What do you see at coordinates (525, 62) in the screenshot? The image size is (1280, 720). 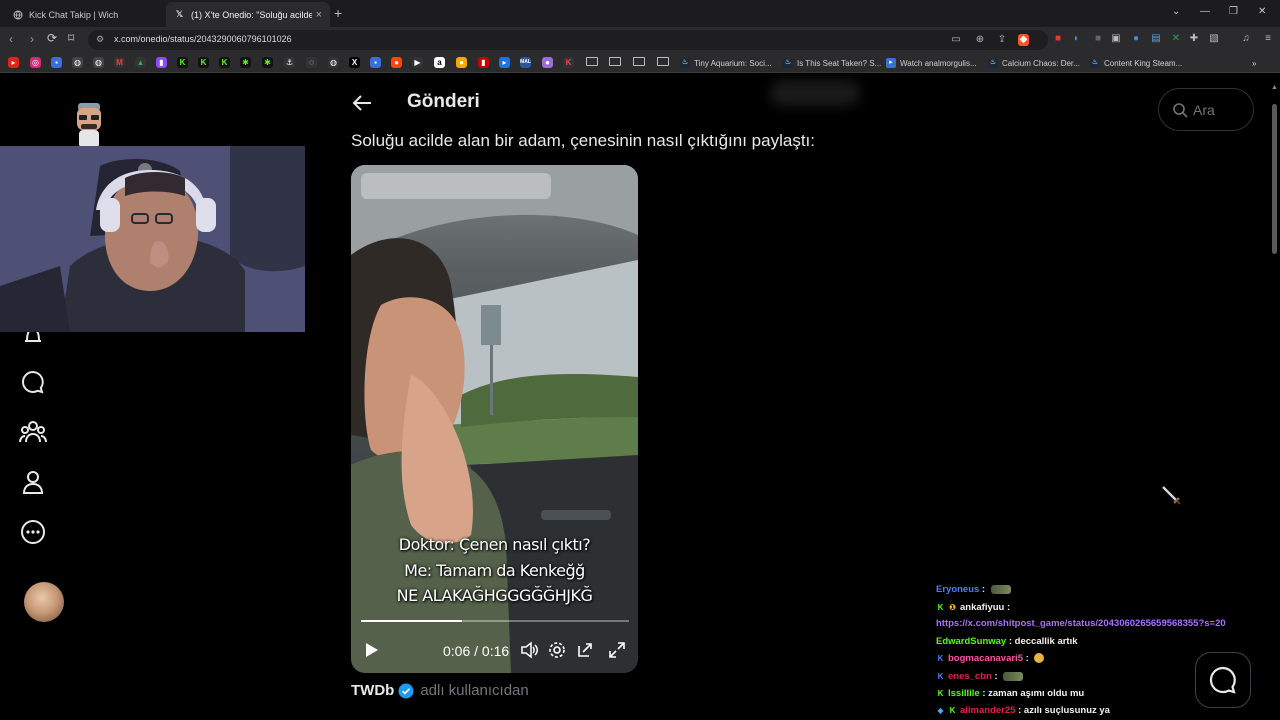 I see `bookmark-icon: MAL` at bounding box center [525, 62].